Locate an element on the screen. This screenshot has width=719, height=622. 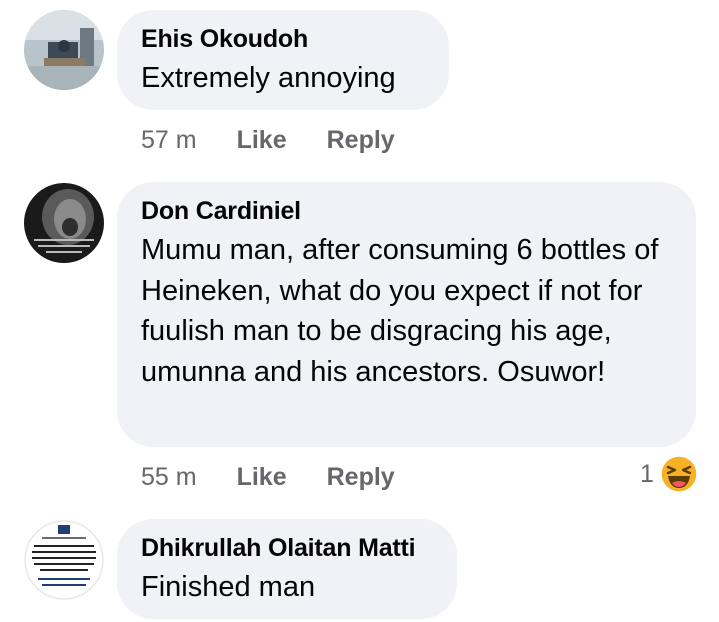
comment-text: Extremely annoying is located at coordinates (268, 78).